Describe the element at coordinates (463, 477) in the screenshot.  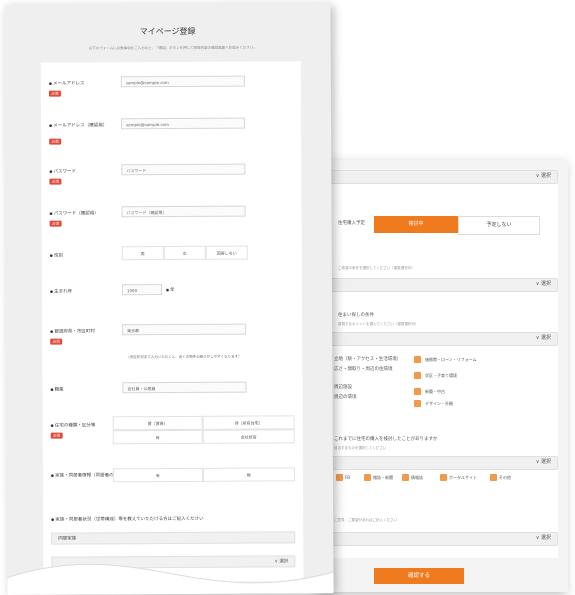
I see `inline-check-4-label: ポータルサイト` at that location.